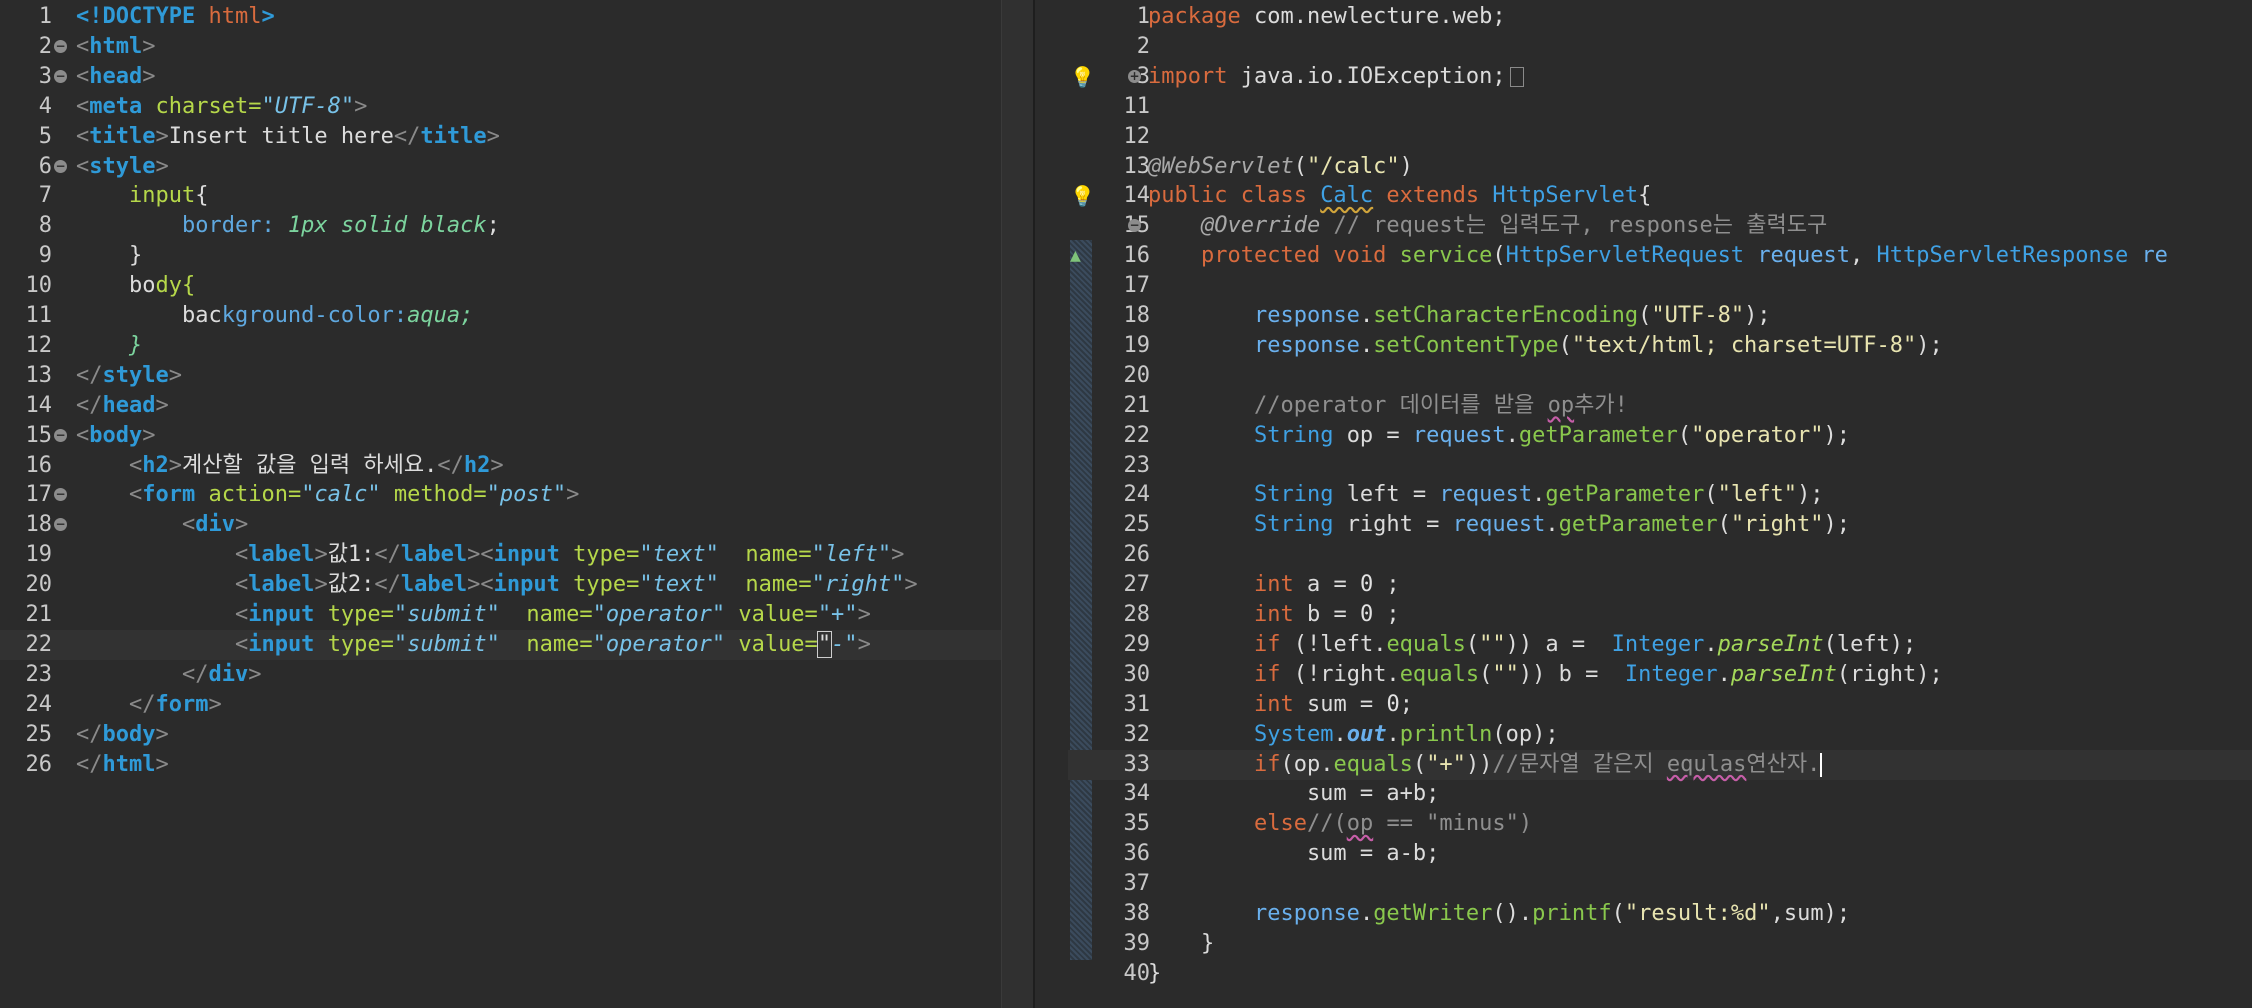 Image resolution: width=2252 pixels, height=1008 pixels. Describe the element at coordinates (1280, 167) in the screenshot. I see `code-text: @WebServlet("/calc")` at that location.